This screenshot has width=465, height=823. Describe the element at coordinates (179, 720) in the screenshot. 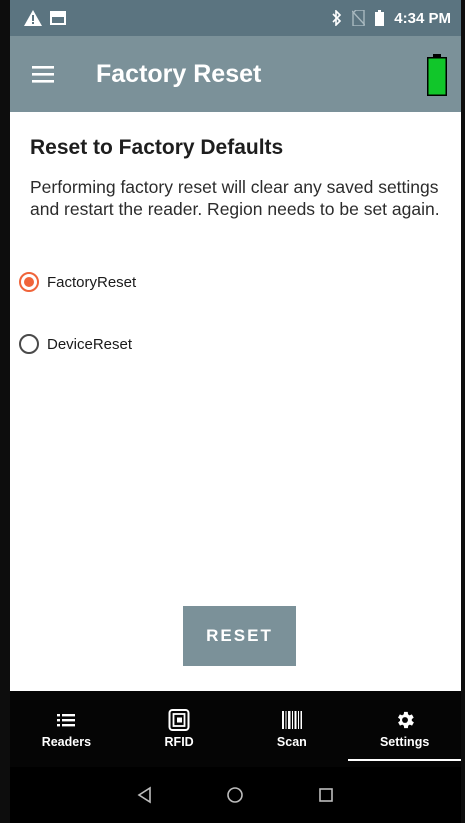

I see `rfid-icon` at that location.